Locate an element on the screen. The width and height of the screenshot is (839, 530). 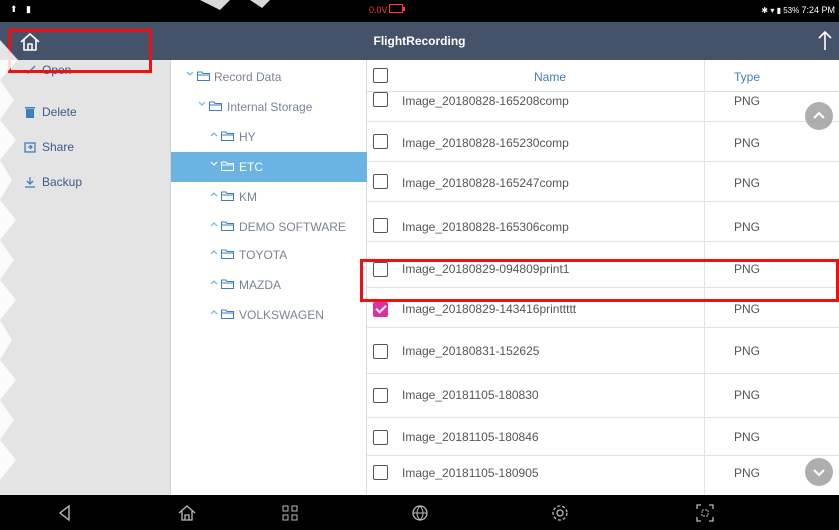
tree-node-label: HY is located at coordinates (247, 137).